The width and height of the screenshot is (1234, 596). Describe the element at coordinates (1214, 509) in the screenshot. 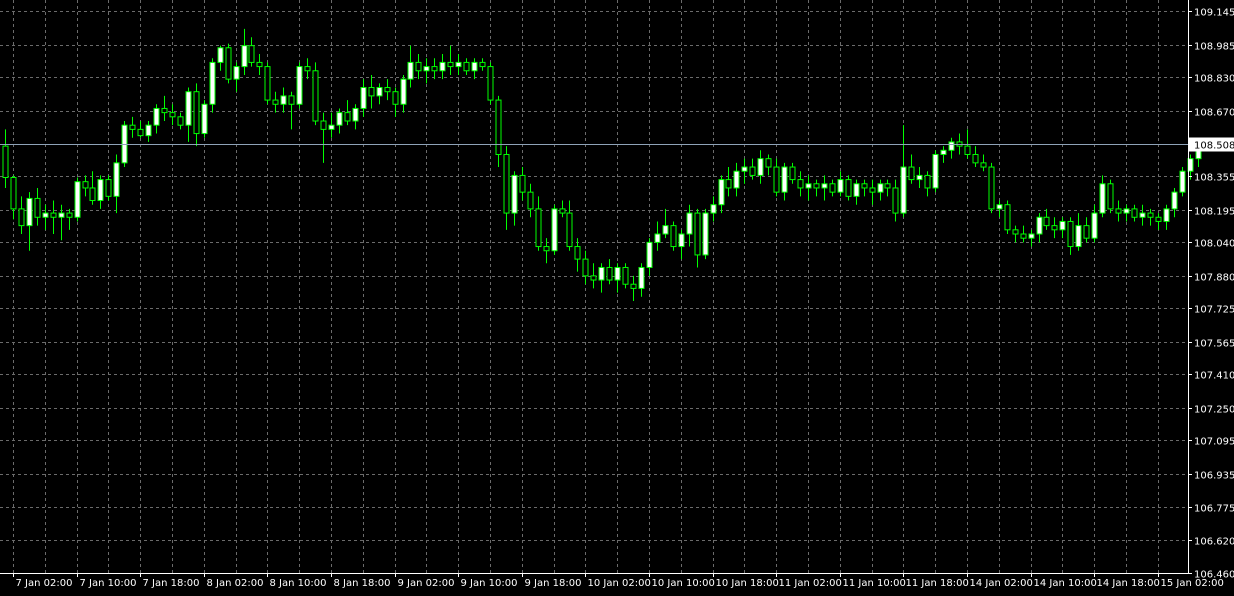

I see `y-tick-label: 106.775` at that location.